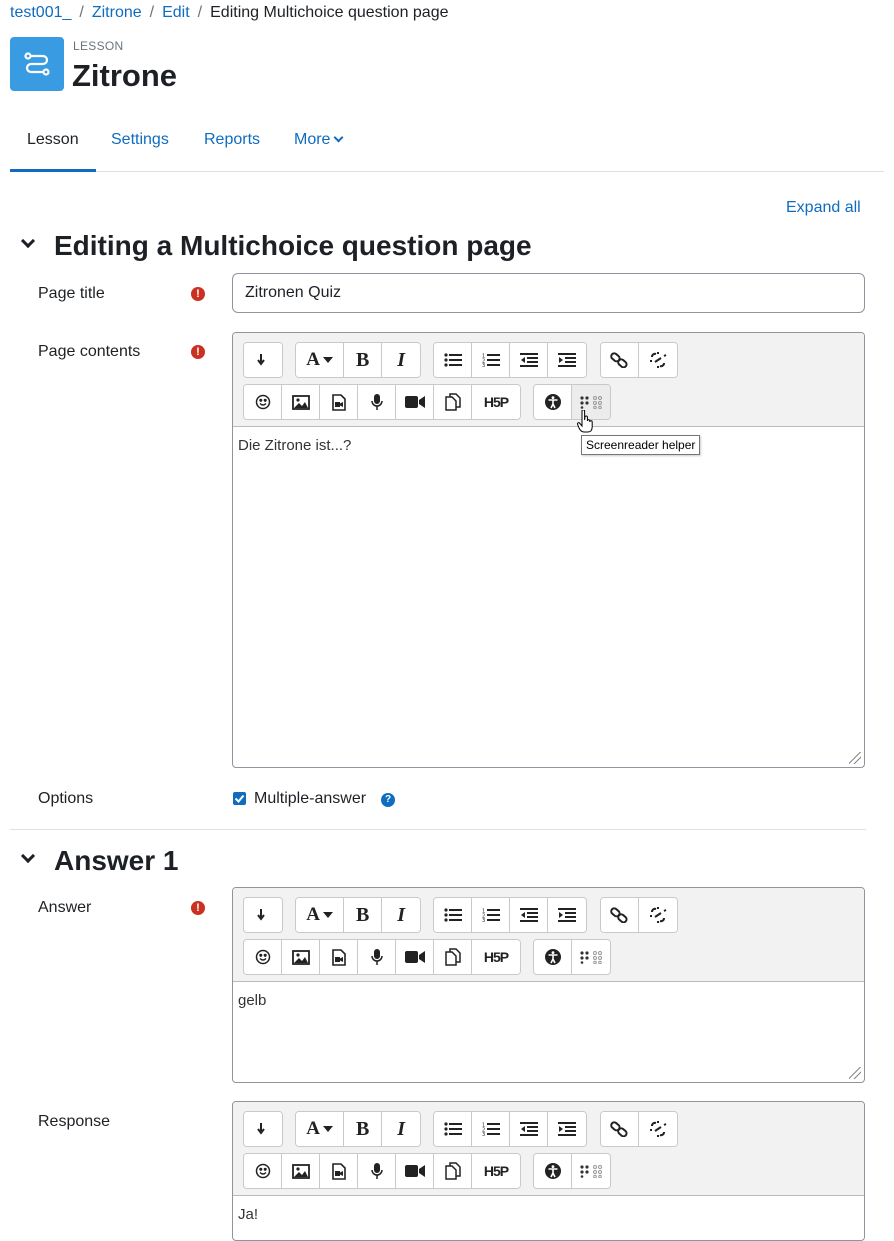 The image size is (894, 1241). I want to click on help-icon: ?, so click(388, 800).